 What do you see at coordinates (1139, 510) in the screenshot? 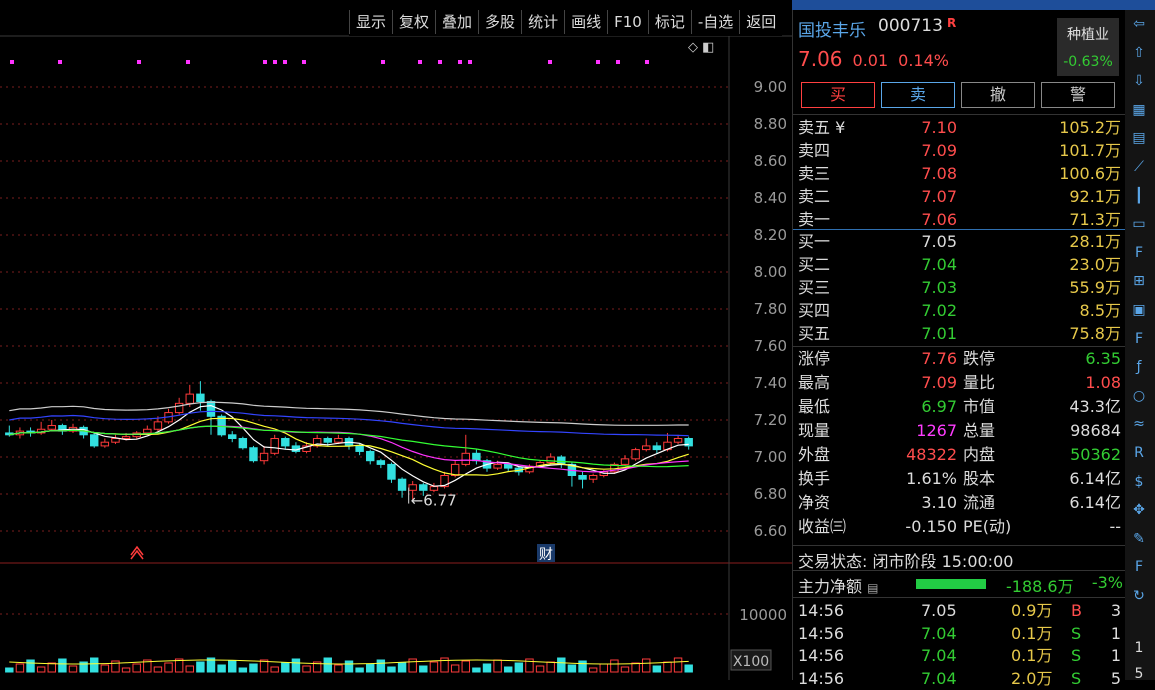
I see `move-icon: ✥` at bounding box center [1139, 510].